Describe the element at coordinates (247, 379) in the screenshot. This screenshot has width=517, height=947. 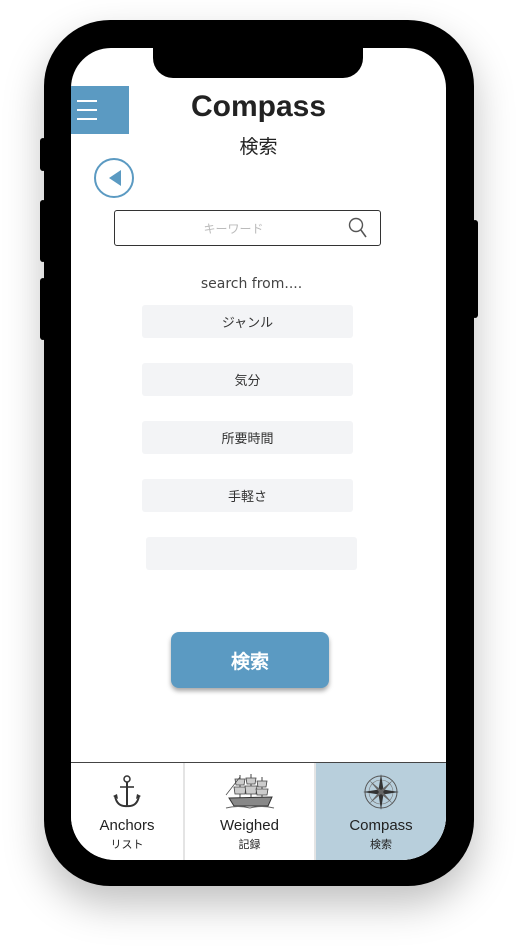
I see `filter-mood-button: 気分` at that location.